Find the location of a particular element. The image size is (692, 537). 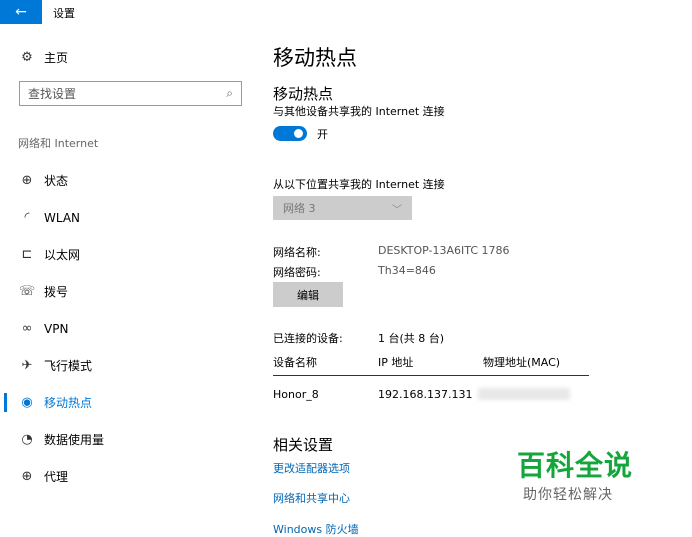

window-title: 设置 is located at coordinates (64, 13).